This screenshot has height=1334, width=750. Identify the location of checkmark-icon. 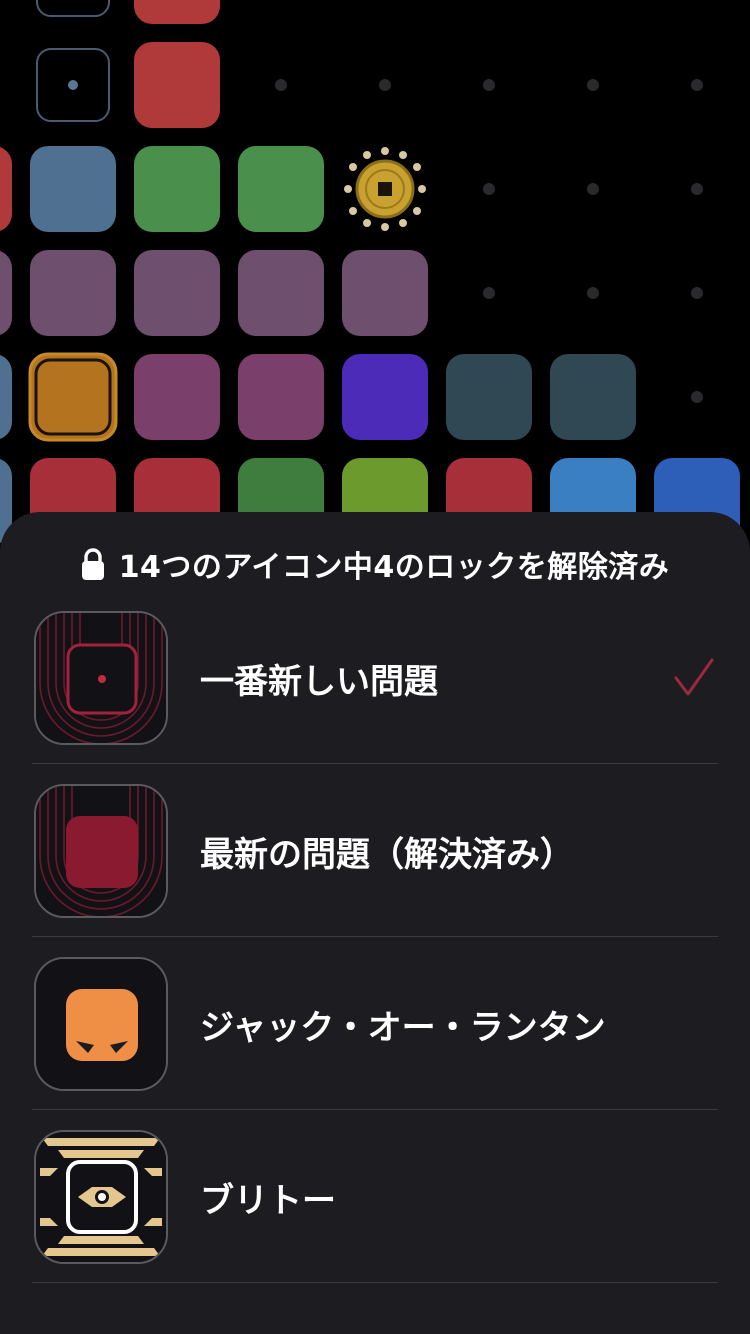
(694, 677).